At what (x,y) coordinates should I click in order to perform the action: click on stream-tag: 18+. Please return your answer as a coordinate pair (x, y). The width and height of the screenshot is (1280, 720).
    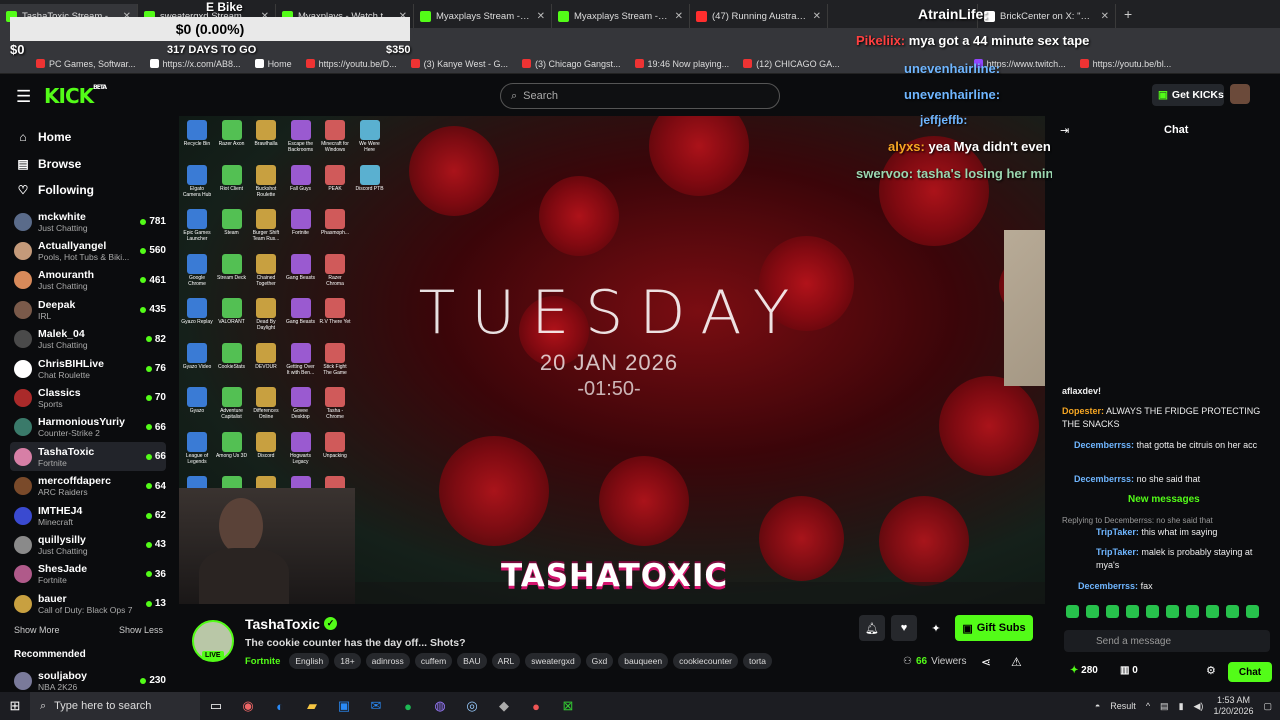
    Looking at the image, I should click on (347, 661).